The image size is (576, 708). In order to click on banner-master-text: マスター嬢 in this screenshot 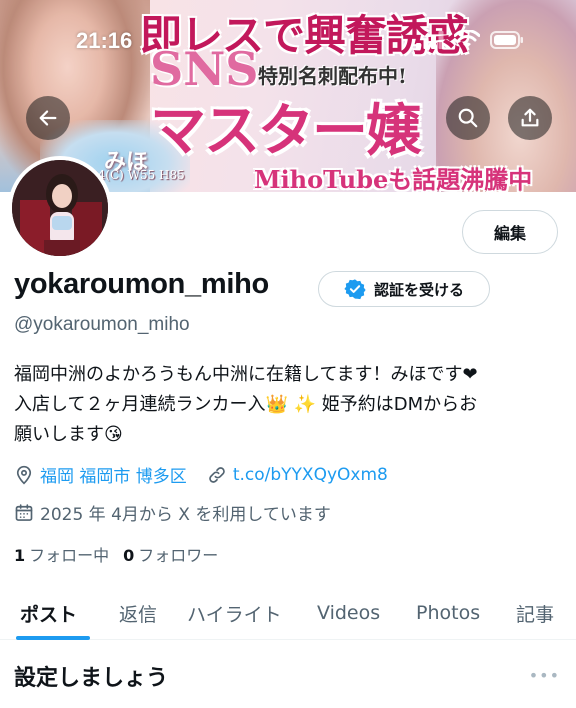, I will do `click(286, 131)`.